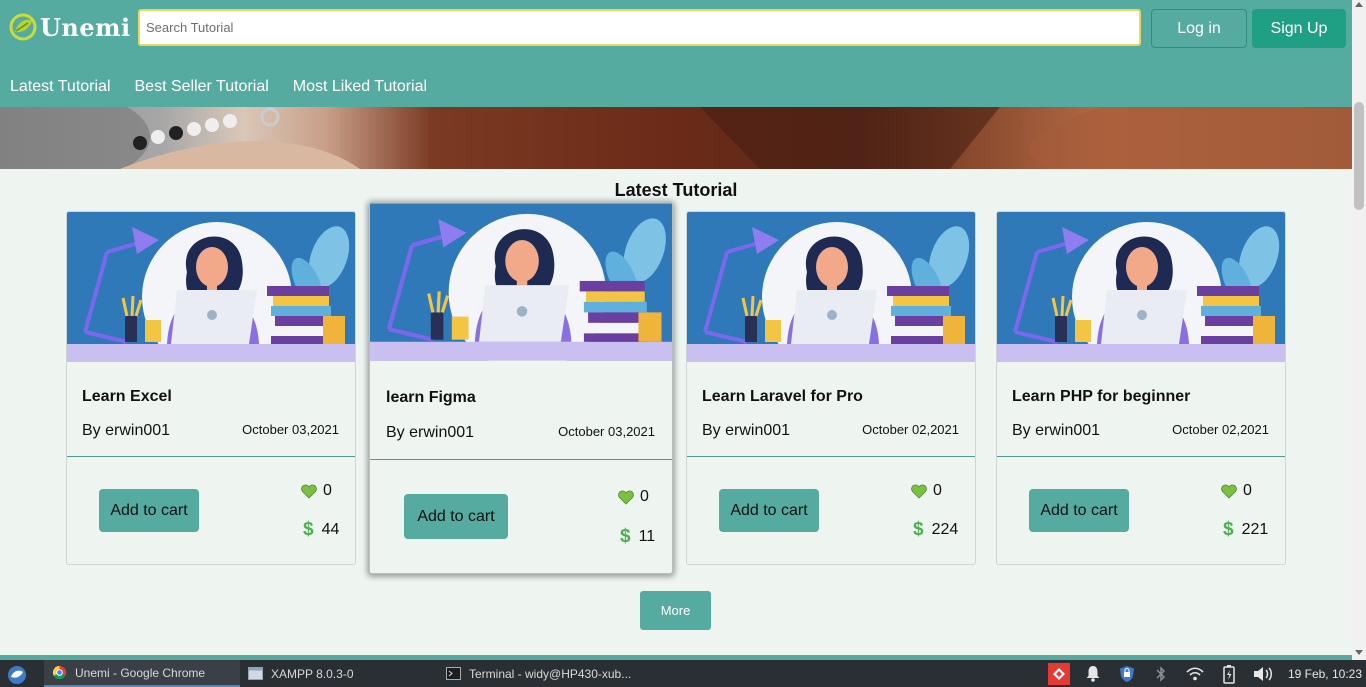 This screenshot has width=1366, height=687. I want to click on price-value: 224, so click(945, 529).